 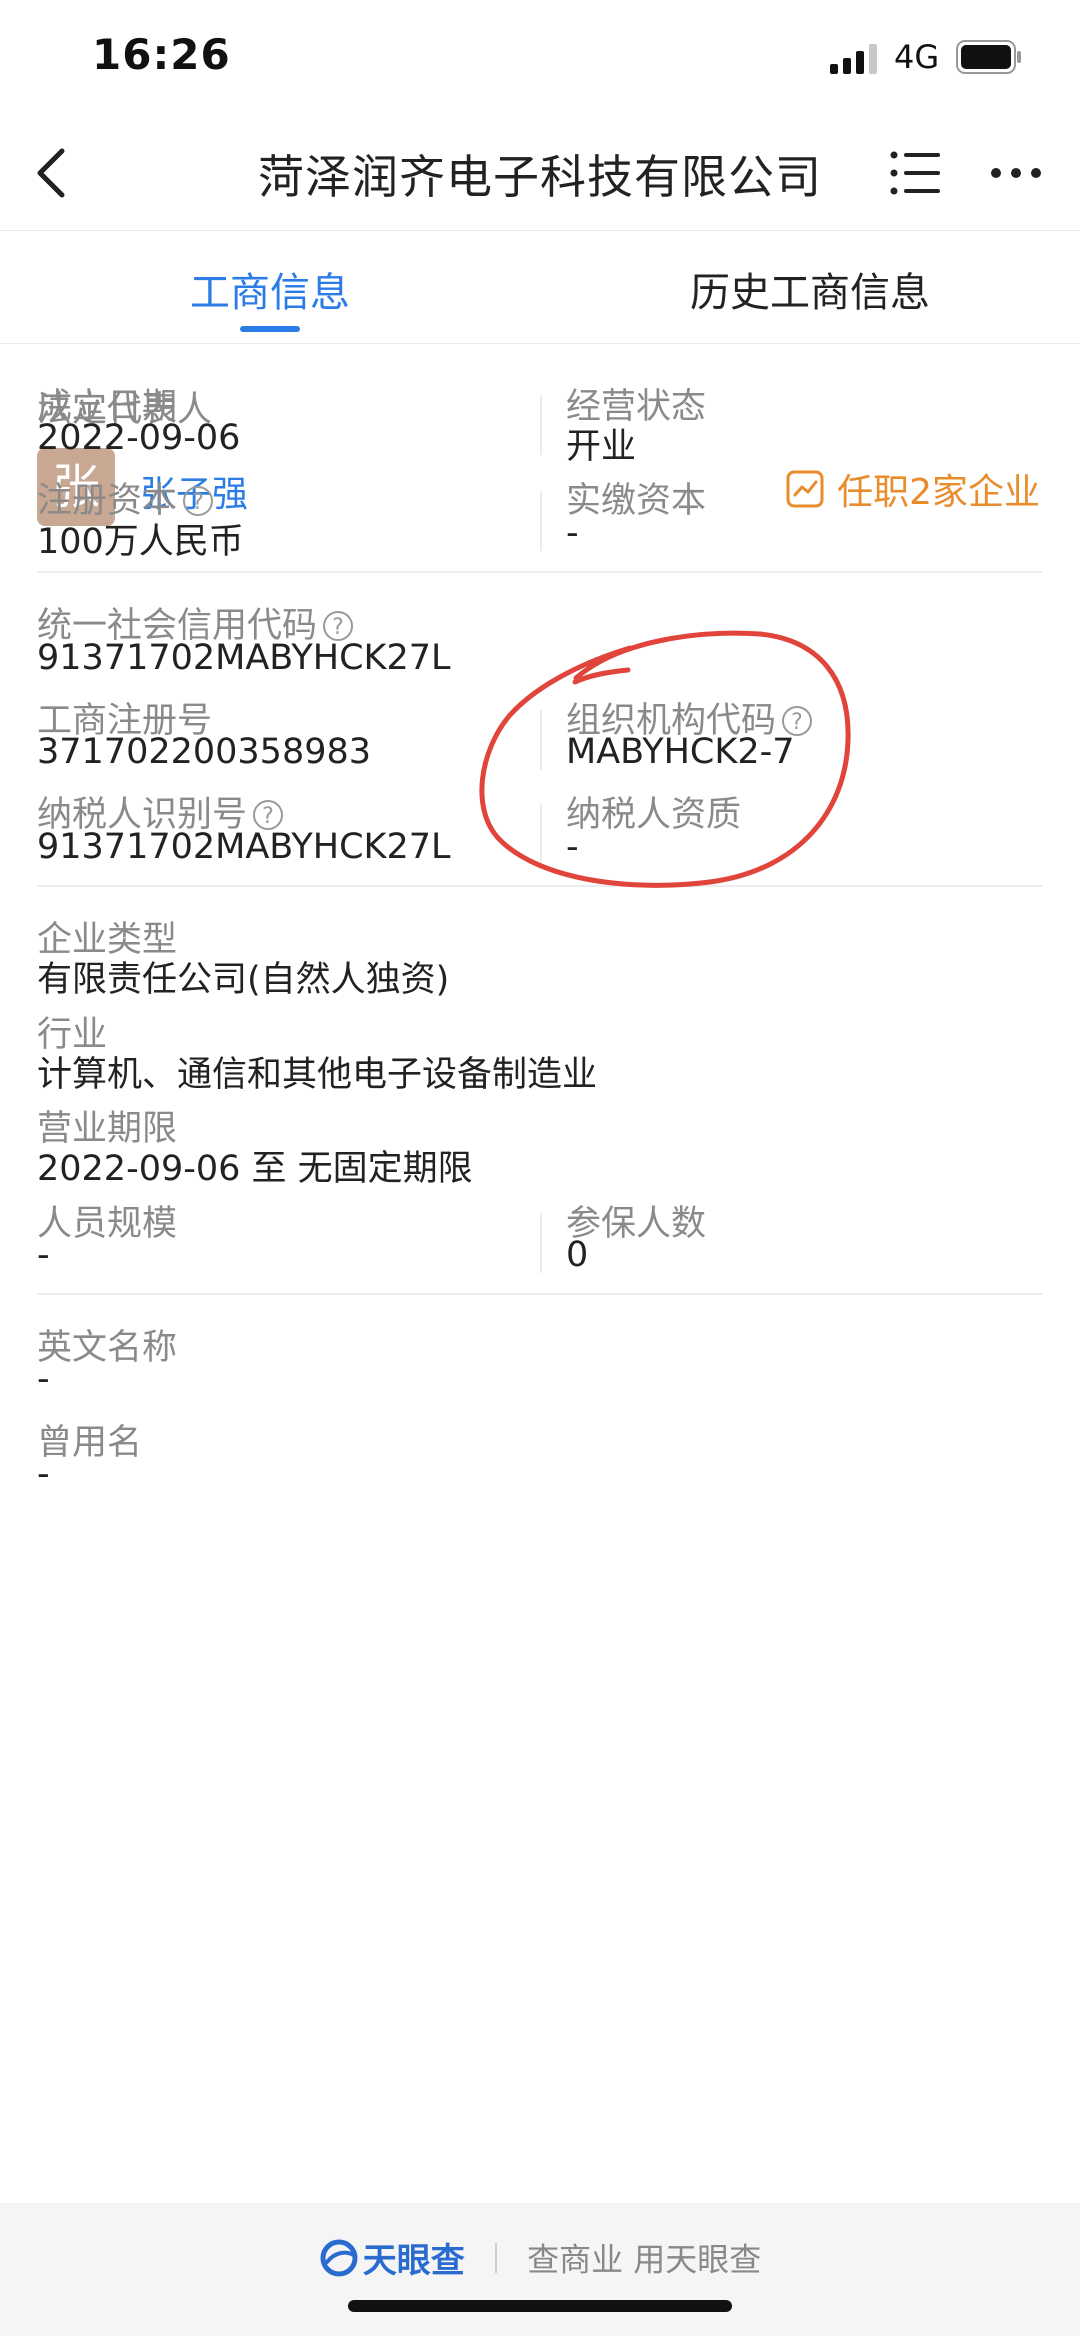 I want to click on nav-bar: 菏泽润齐电子科技有限公司, so click(x=540, y=173).